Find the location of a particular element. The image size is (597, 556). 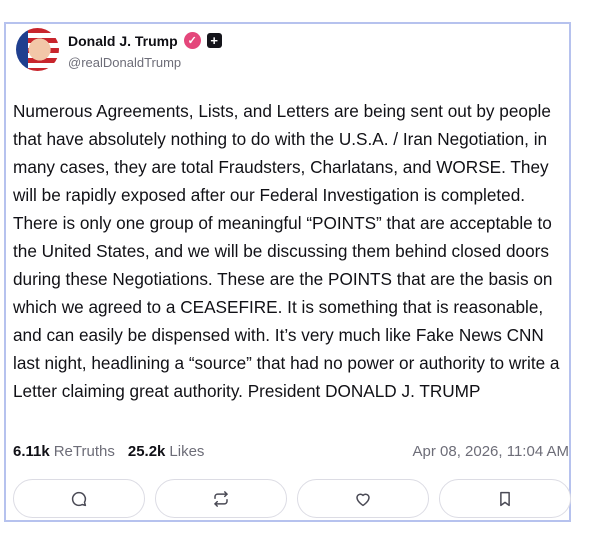

retruth-button is located at coordinates (221, 498).